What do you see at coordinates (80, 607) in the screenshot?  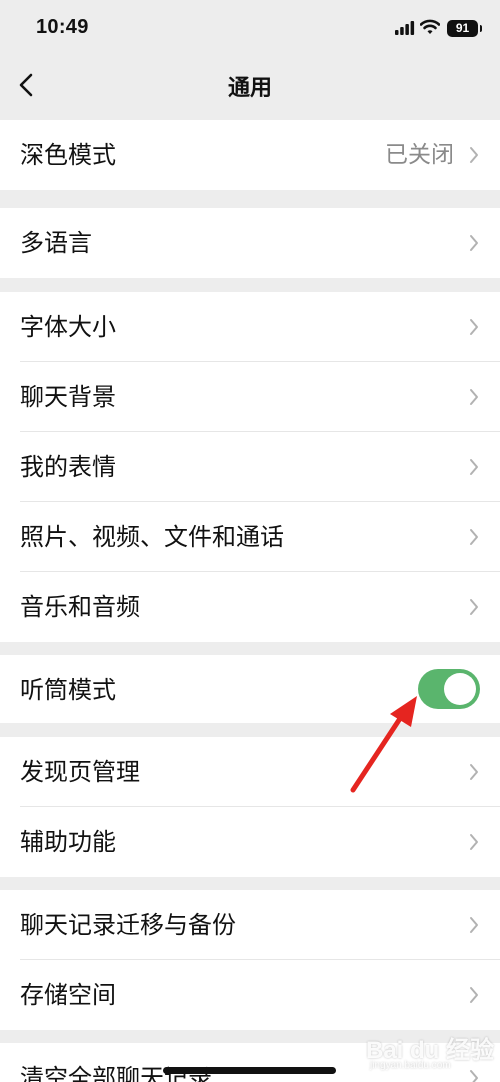 I see `row-label: 音乐和音频` at bounding box center [80, 607].